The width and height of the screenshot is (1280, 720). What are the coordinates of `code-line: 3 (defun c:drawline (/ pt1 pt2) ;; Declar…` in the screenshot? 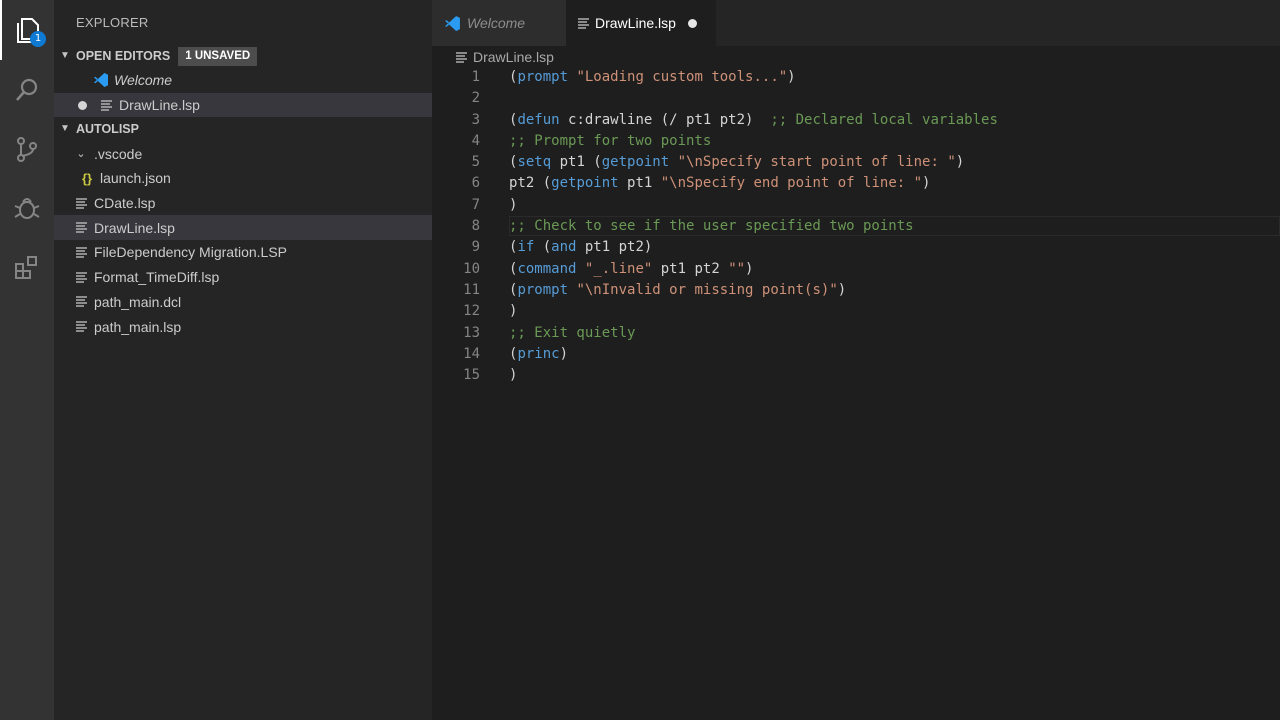 It's located at (856, 120).